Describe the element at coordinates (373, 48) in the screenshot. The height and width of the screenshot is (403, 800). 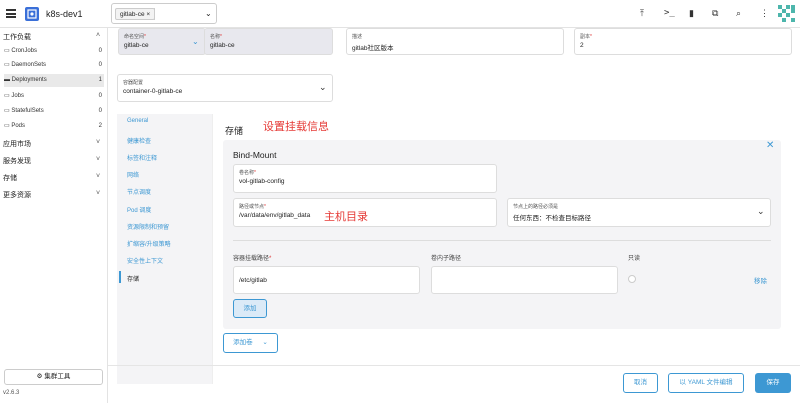
I see `description-value: gitlab社区版本` at that location.